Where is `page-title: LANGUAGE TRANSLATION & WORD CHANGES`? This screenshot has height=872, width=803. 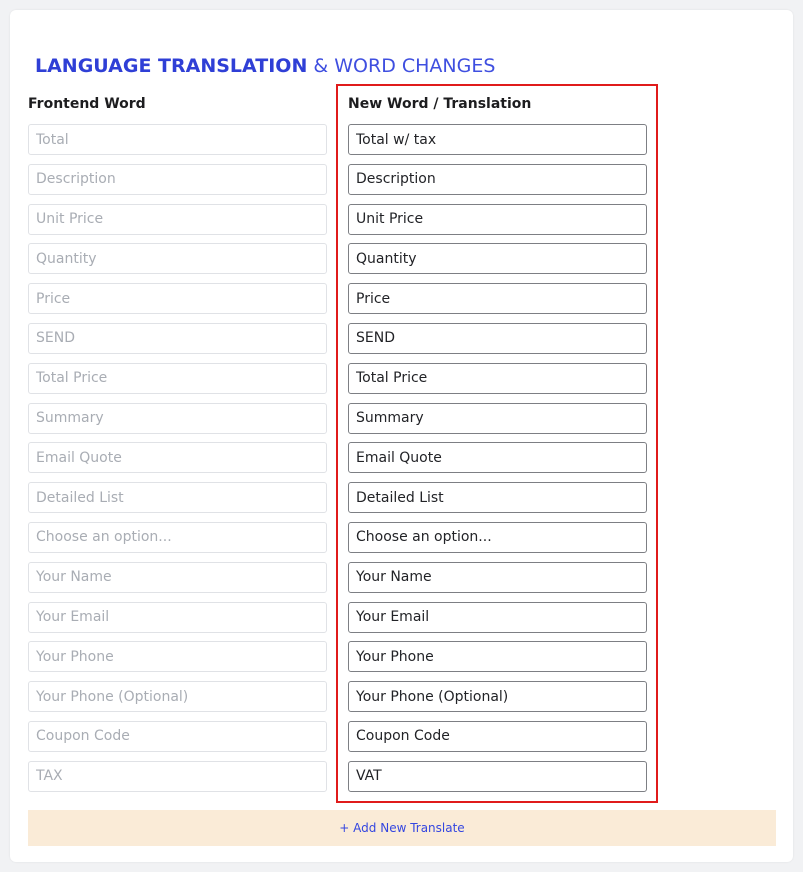
page-title: LANGUAGE TRANSLATION & WORD CHANGES is located at coordinates (265, 66).